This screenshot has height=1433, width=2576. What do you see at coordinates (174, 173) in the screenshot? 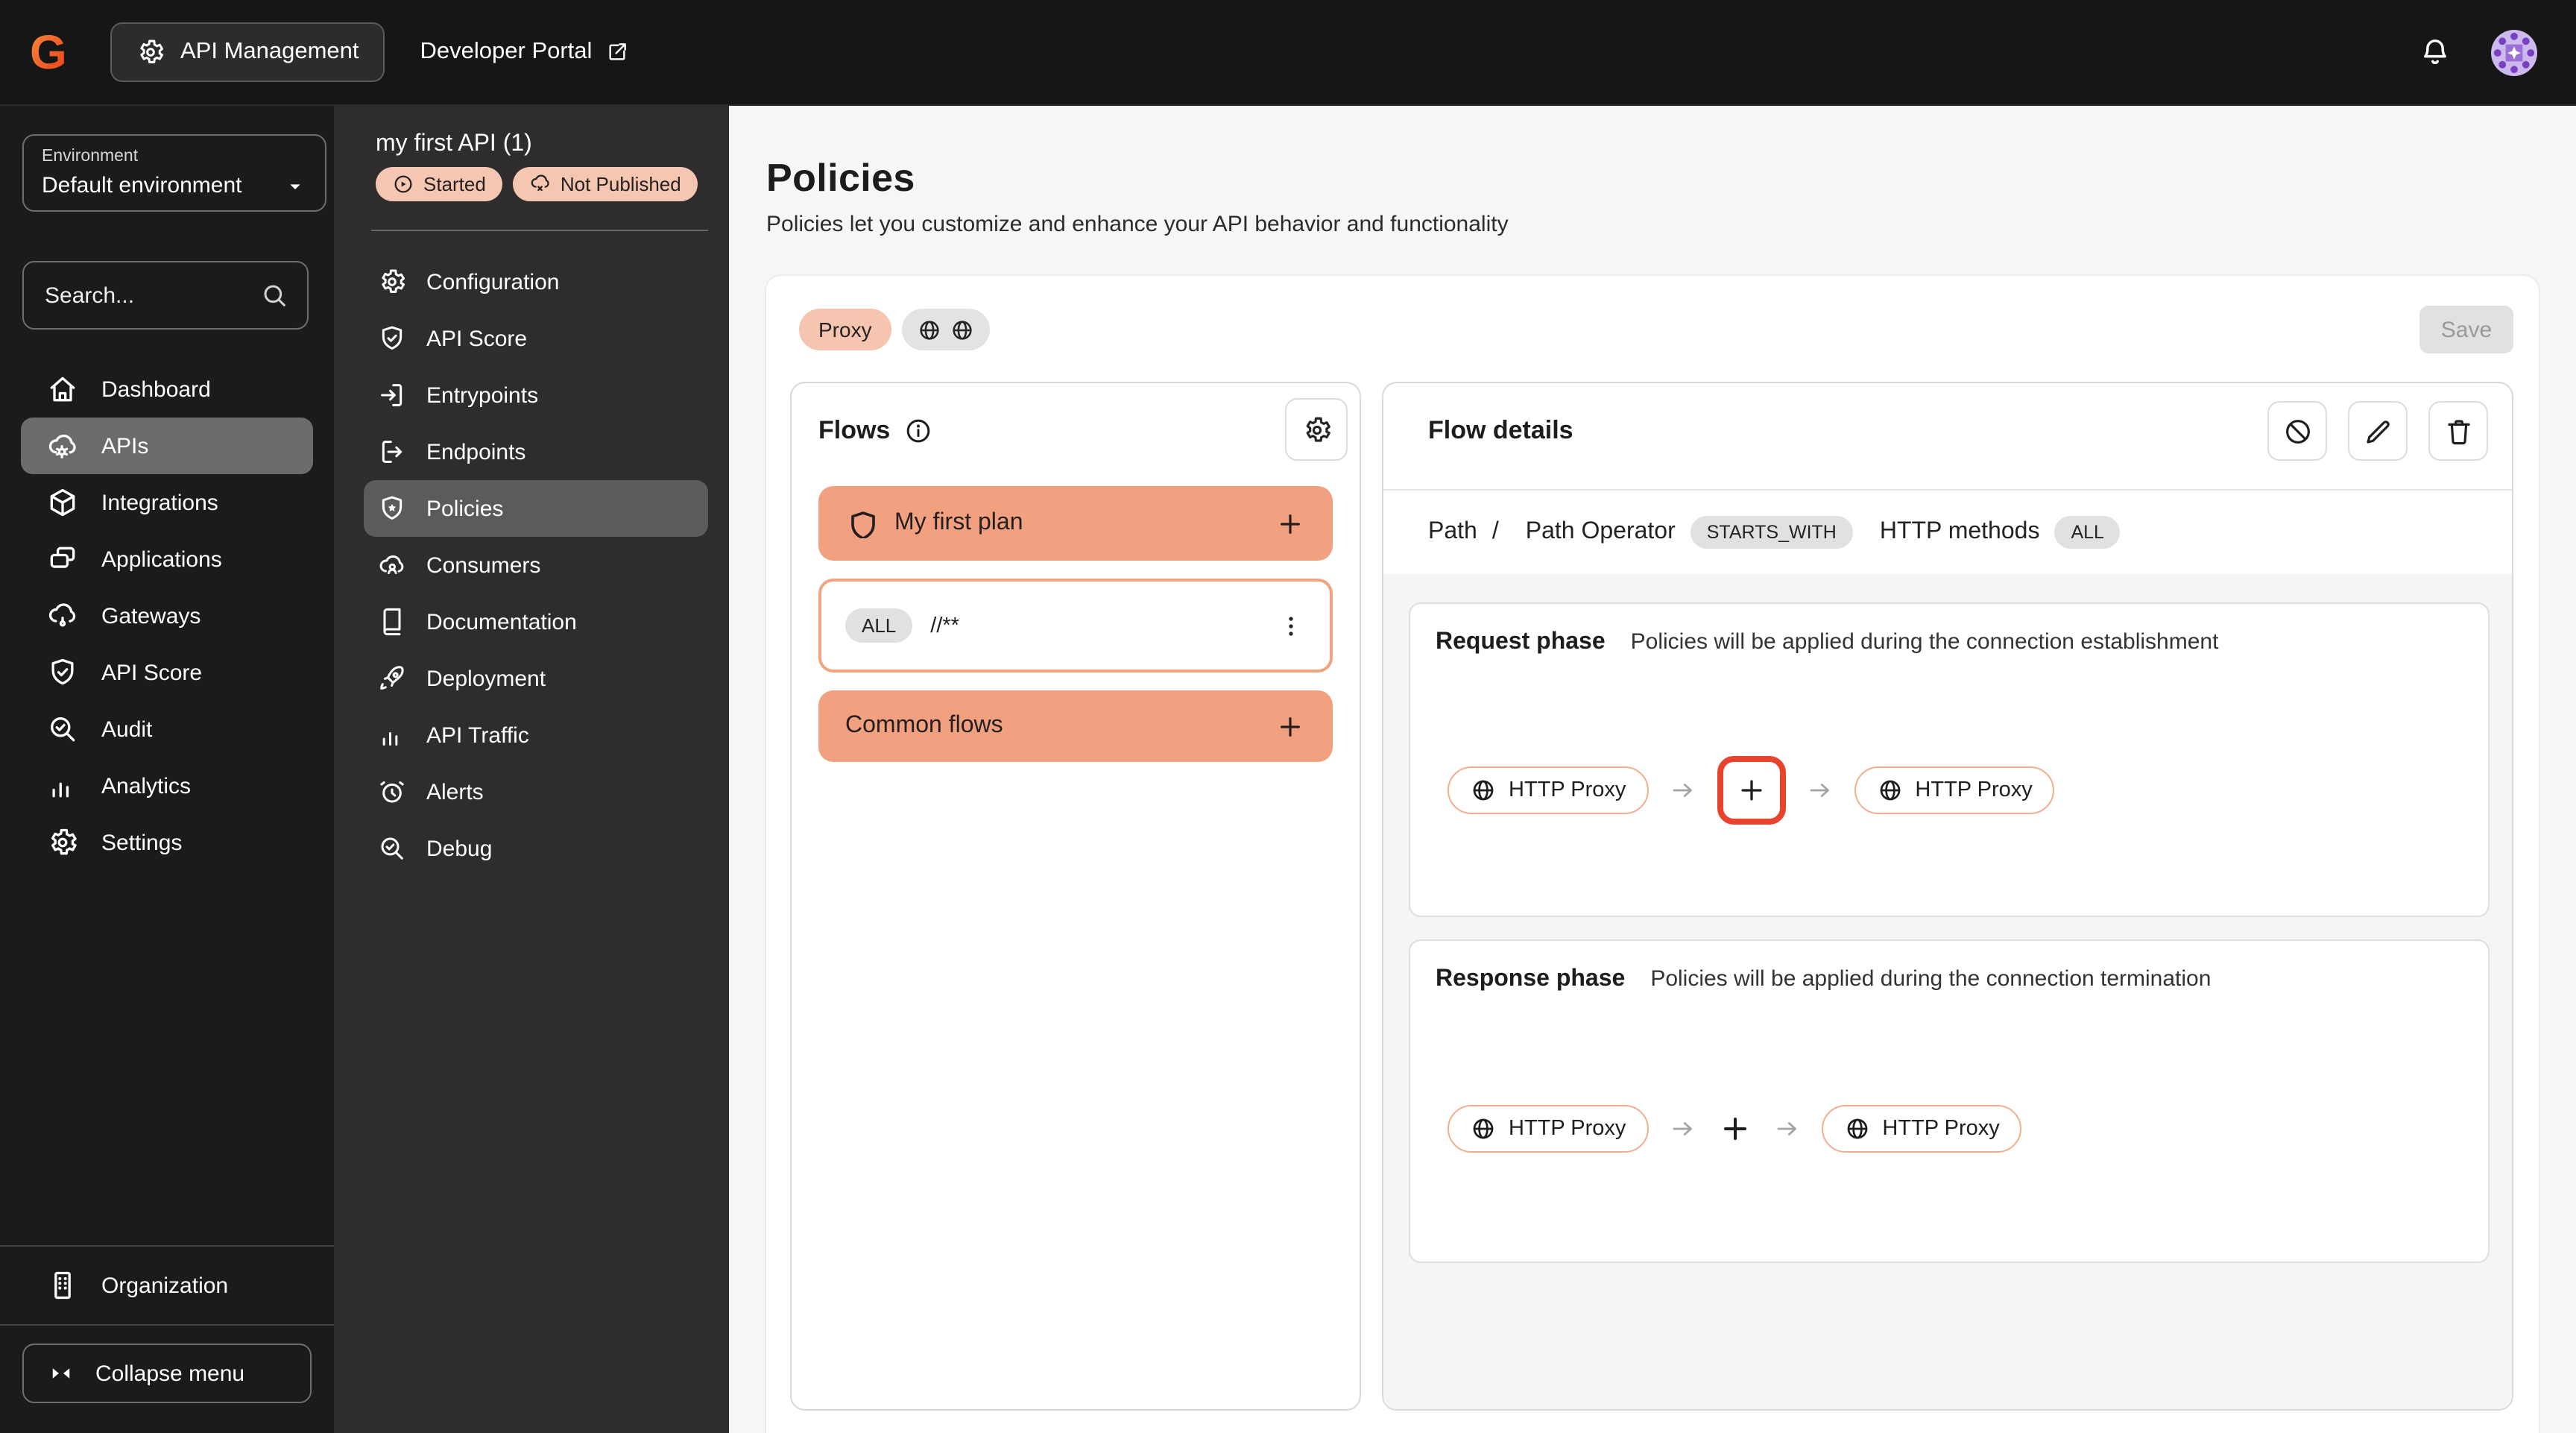
I see `environment-select: Environment Default environment` at bounding box center [174, 173].